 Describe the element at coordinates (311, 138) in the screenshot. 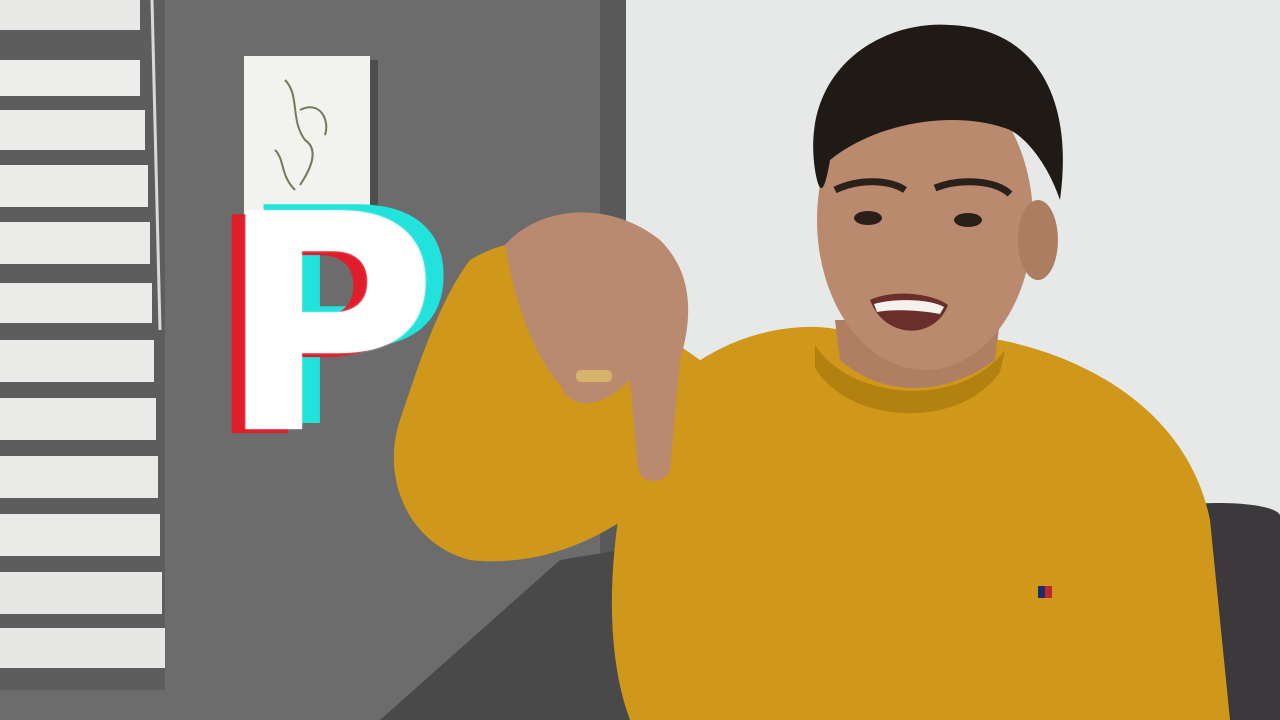

I see `wall-art-frame` at that location.